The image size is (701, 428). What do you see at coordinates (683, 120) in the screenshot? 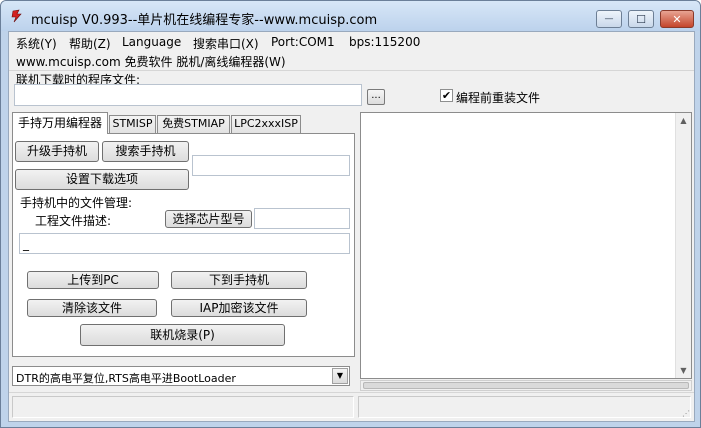
I see `scroll-up-icon: ▲` at bounding box center [683, 120].